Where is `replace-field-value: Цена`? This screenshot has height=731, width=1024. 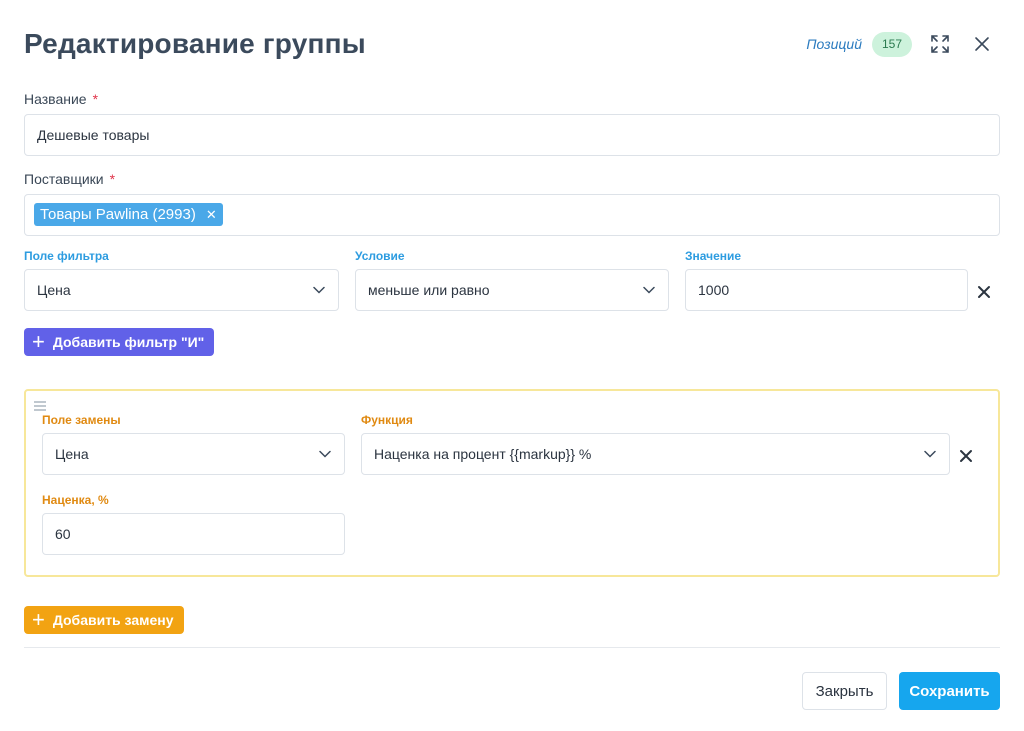
replace-field-value: Цена is located at coordinates (72, 454).